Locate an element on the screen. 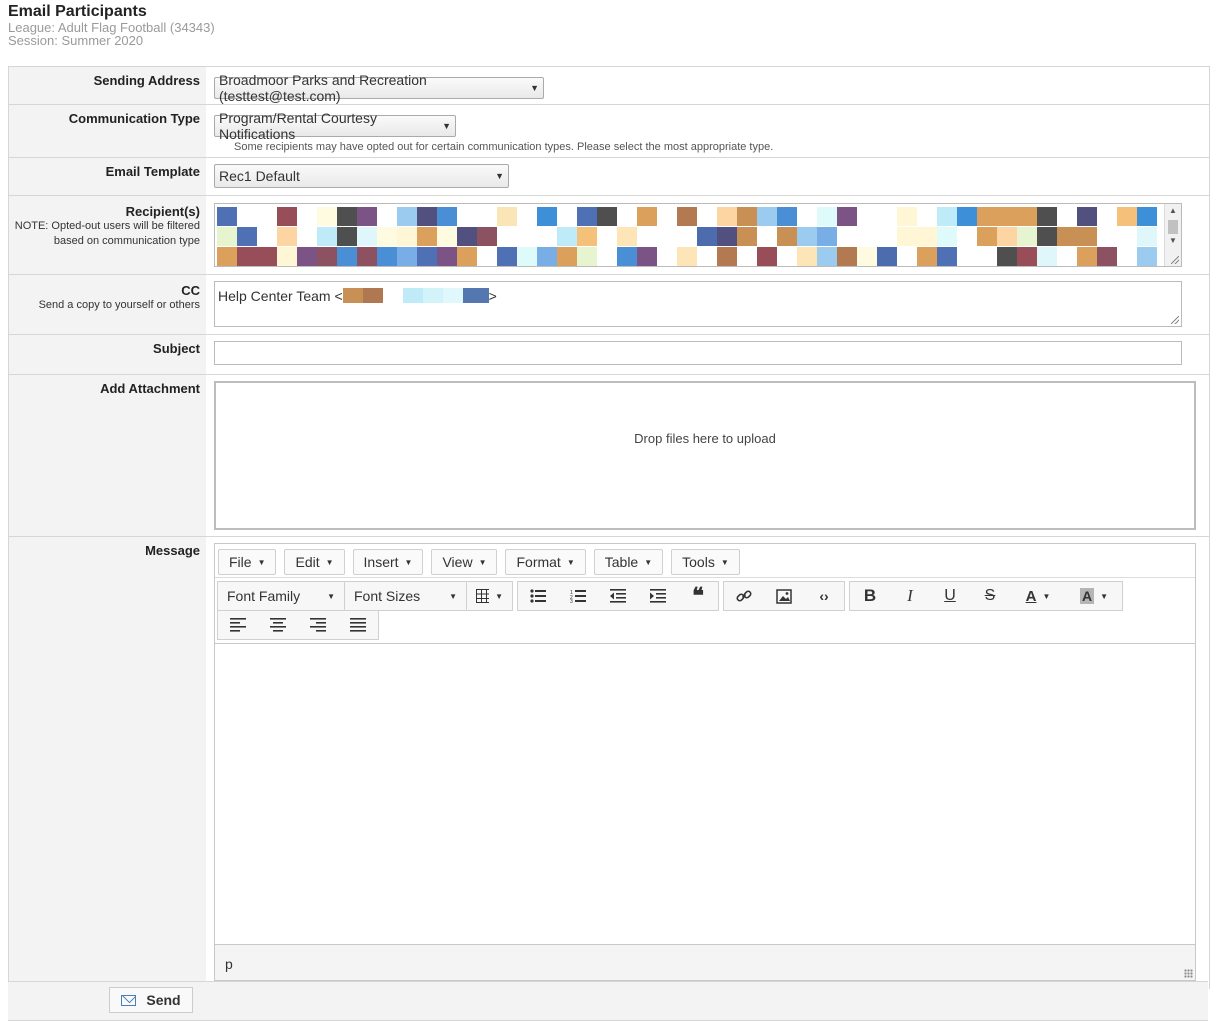  scroll-up-icon: ▲ is located at coordinates (1173, 210).